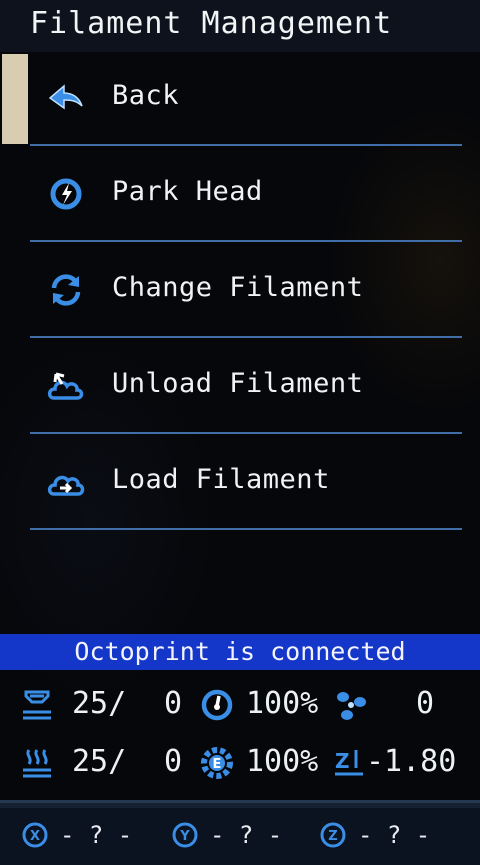  I want to click on menu-item-label: Back, so click(146, 95).